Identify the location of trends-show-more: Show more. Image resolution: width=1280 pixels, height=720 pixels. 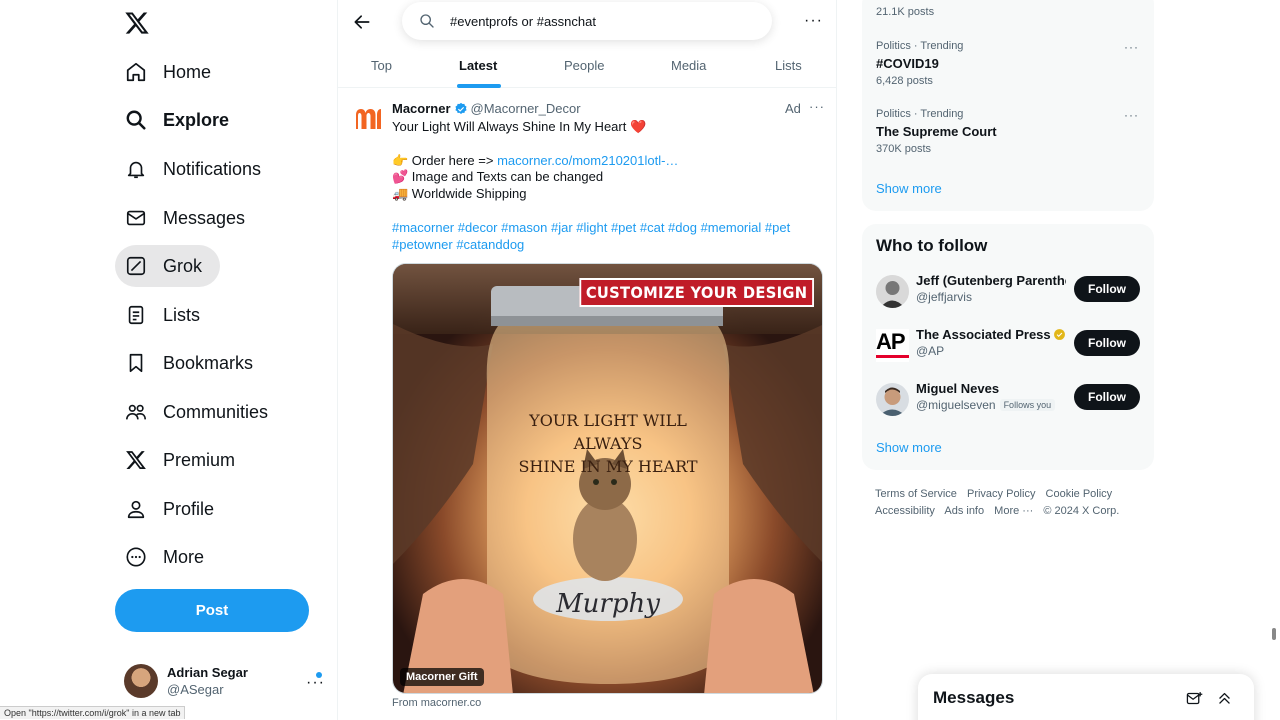
(909, 188).